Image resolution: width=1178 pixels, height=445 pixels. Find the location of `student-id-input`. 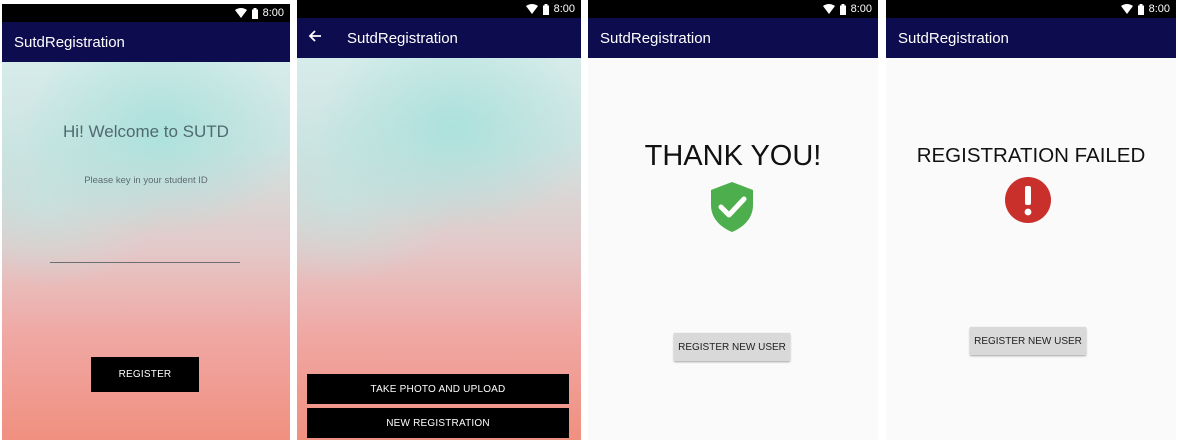

student-id-input is located at coordinates (145, 251).